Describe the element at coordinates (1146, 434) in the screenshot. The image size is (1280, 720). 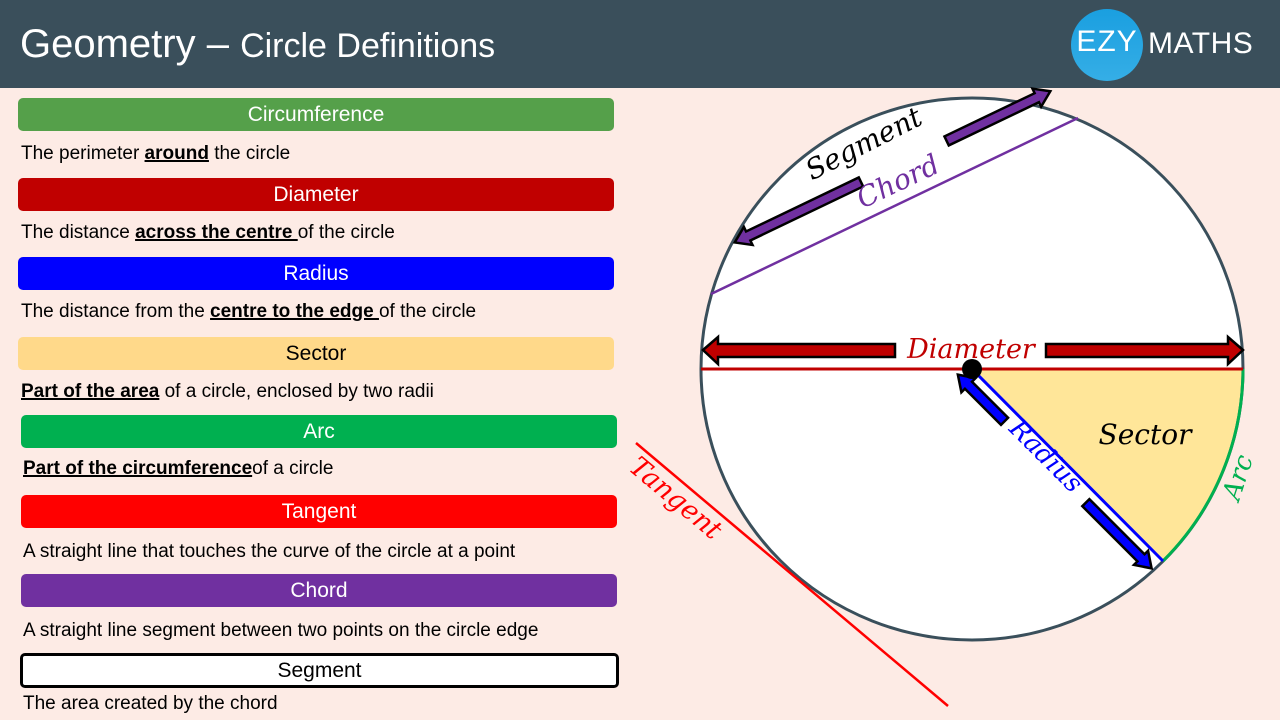
I see `sector-label: Sector` at that location.